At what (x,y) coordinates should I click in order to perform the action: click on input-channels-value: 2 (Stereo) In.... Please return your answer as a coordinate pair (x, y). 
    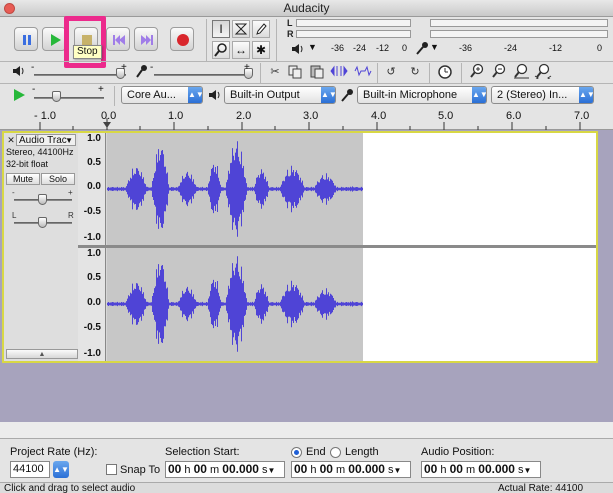
    Looking at the image, I should click on (532, 95).